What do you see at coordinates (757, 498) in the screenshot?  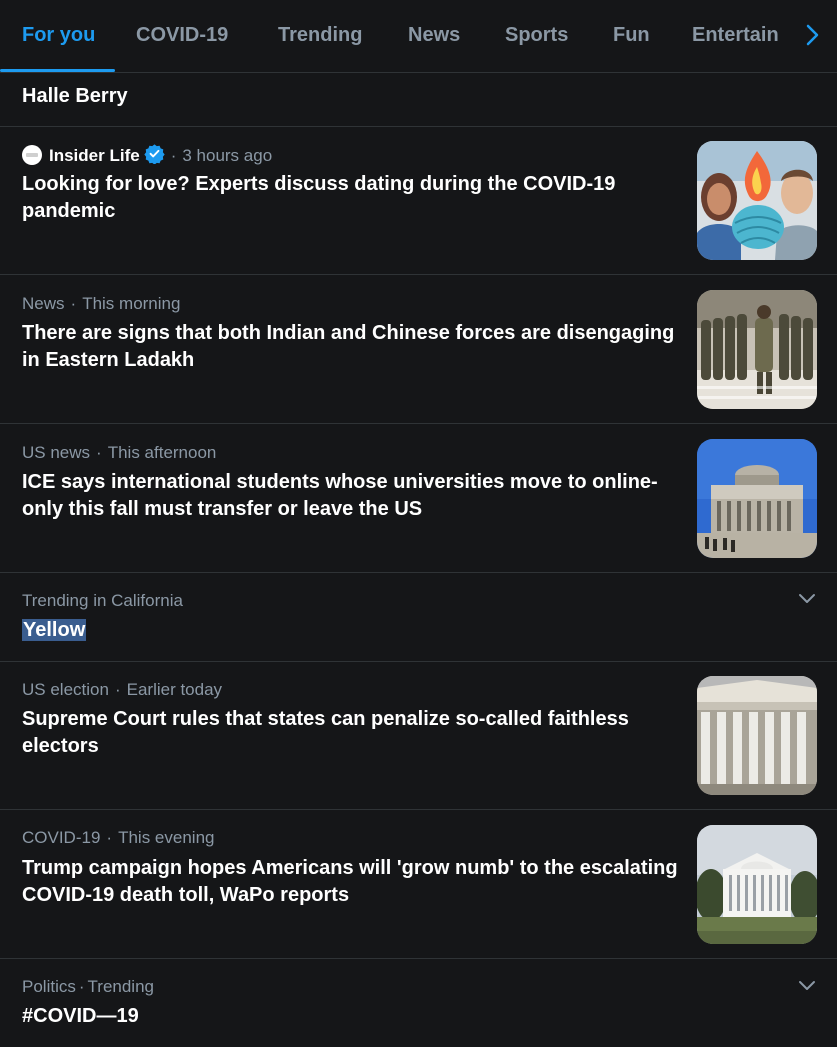 I see `university-photo-icon` at bounding box center [757, 498].